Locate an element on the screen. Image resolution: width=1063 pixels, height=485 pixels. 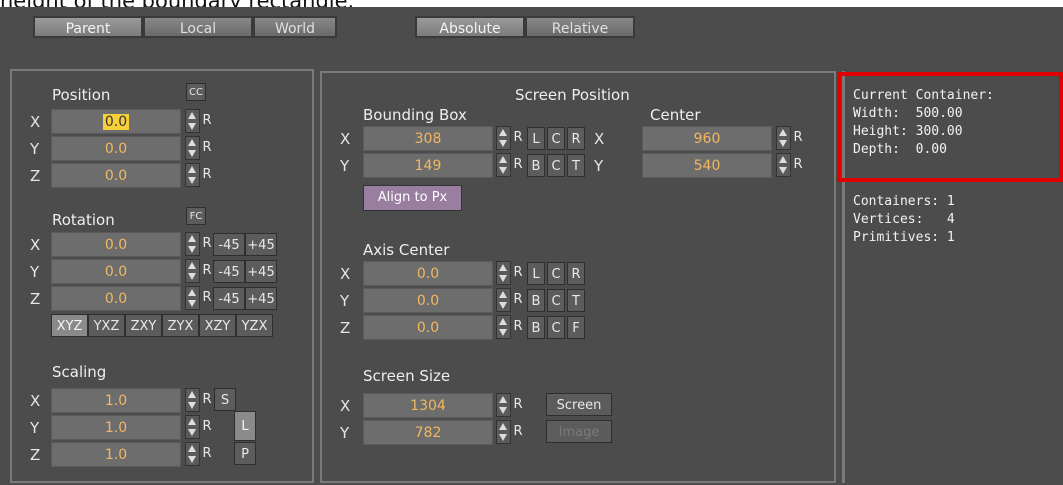
position-x-reset: R is located at coordinates (207, 120).